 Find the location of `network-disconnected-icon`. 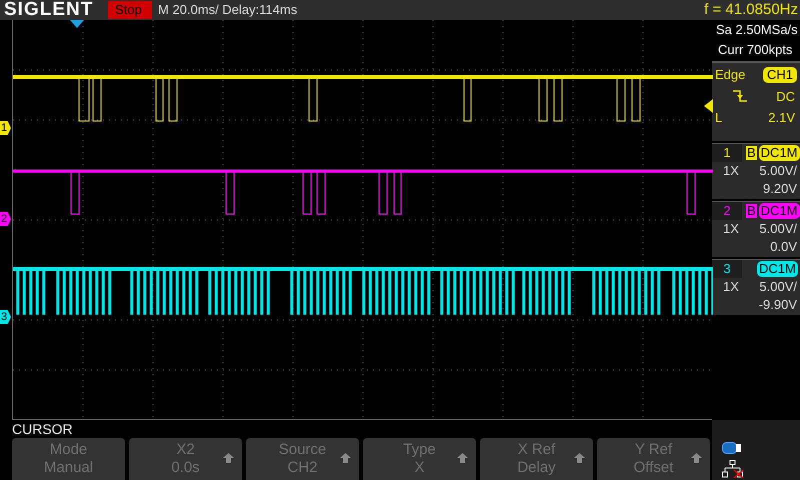

network-disconnected-icon is located at coordinates (733, 469).